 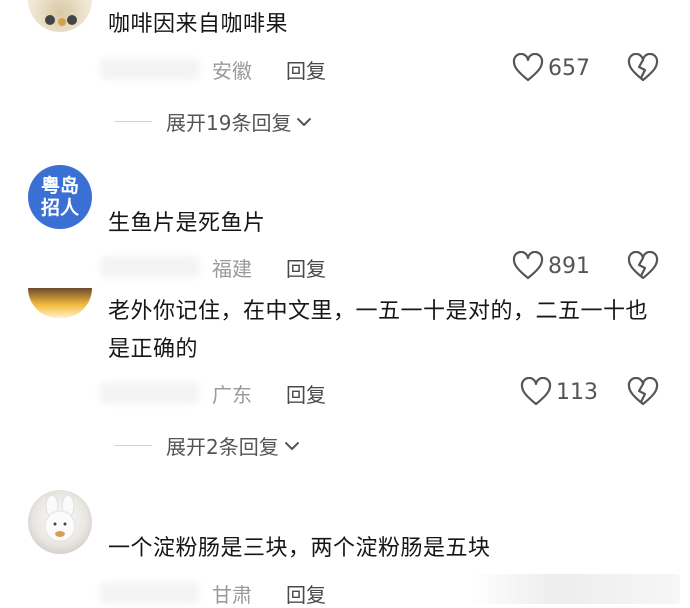 I want to click on expand-replies-button: 展开2条回复, so click(x=207, y=445).